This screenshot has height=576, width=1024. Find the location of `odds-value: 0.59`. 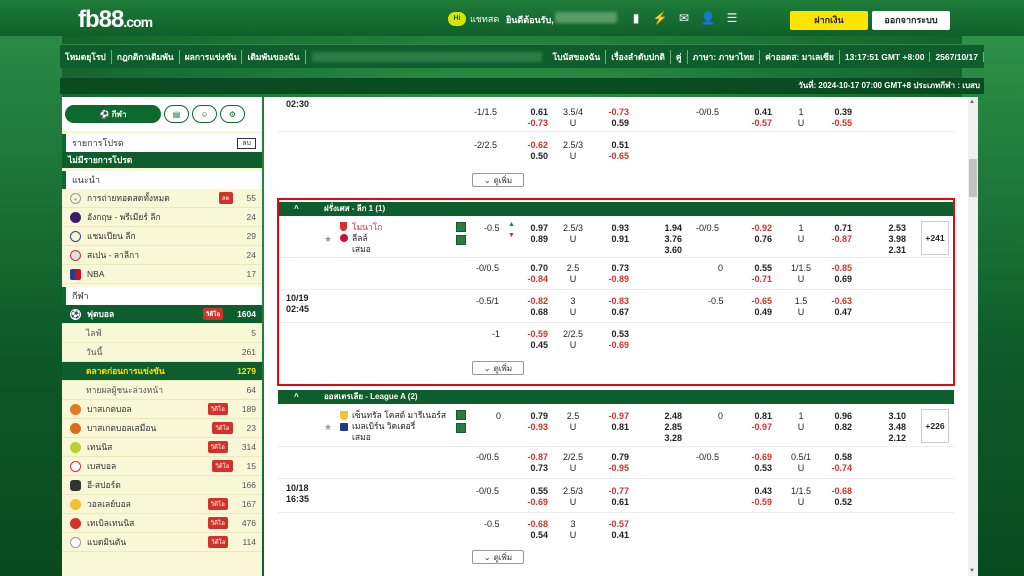

odds-value: 0.59 is located at coordinates (614, 123).